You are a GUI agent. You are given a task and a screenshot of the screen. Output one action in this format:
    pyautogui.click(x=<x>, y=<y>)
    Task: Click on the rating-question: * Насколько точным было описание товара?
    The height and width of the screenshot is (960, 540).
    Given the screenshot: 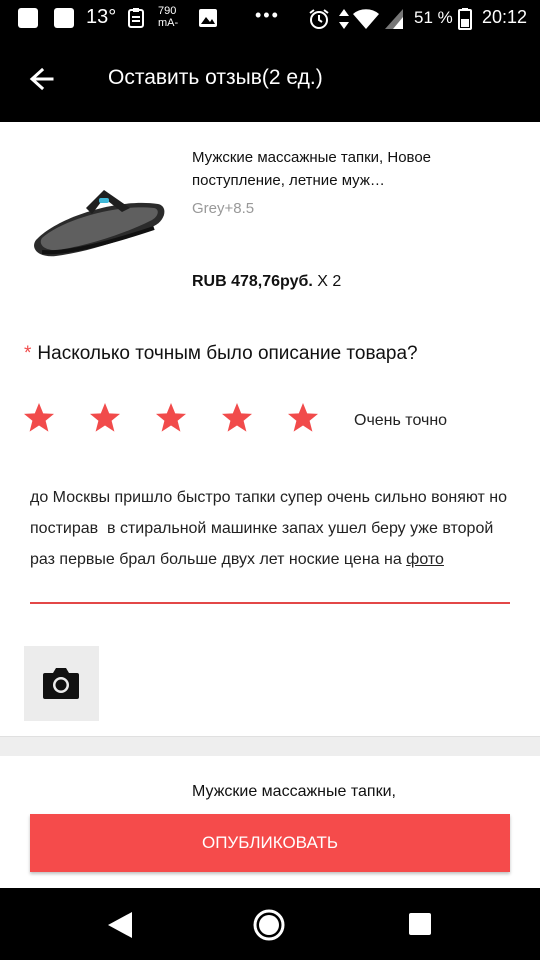 What is the action you would take?
    pyautogui.click(x=221, y=354)
    